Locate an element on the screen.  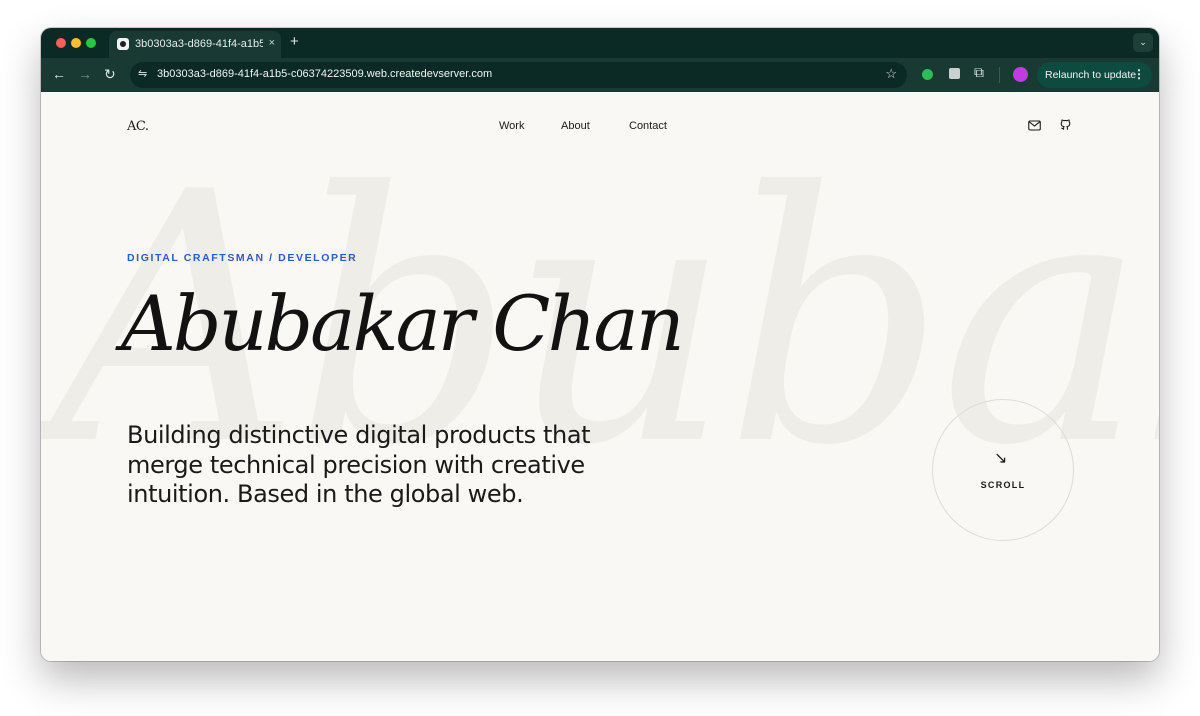
favicon-icon is located at coordinates (123, 44).